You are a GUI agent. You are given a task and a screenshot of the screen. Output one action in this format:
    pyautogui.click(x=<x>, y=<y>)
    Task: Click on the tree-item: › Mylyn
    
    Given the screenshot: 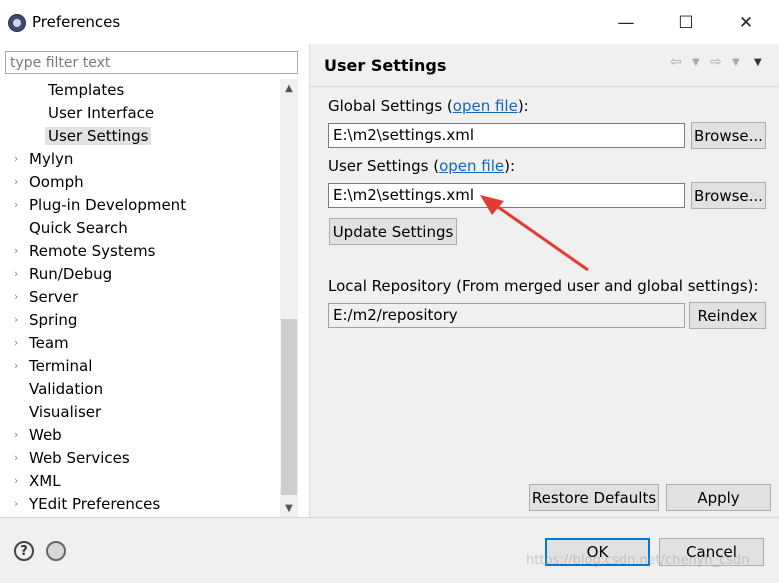 What is the action you would take?
    pyautogui.click(x=44, y=159)
    